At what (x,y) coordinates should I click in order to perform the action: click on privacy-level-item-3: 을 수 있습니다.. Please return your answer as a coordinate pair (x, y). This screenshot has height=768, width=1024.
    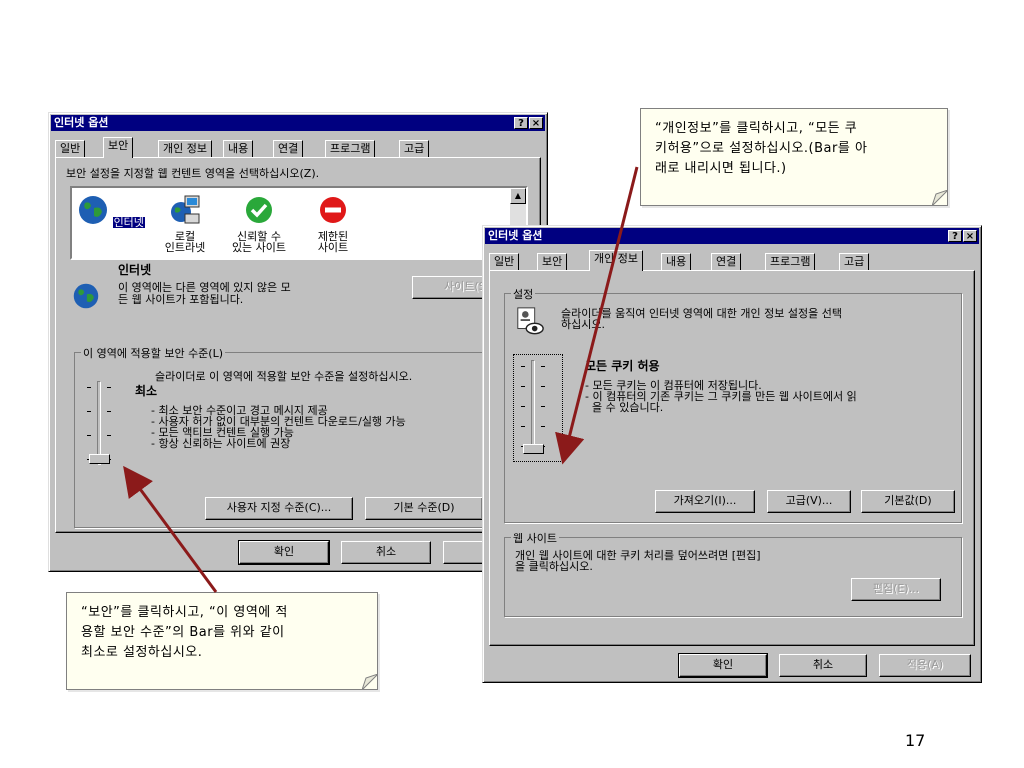
    Looking at the image, I should click on (624, 407).